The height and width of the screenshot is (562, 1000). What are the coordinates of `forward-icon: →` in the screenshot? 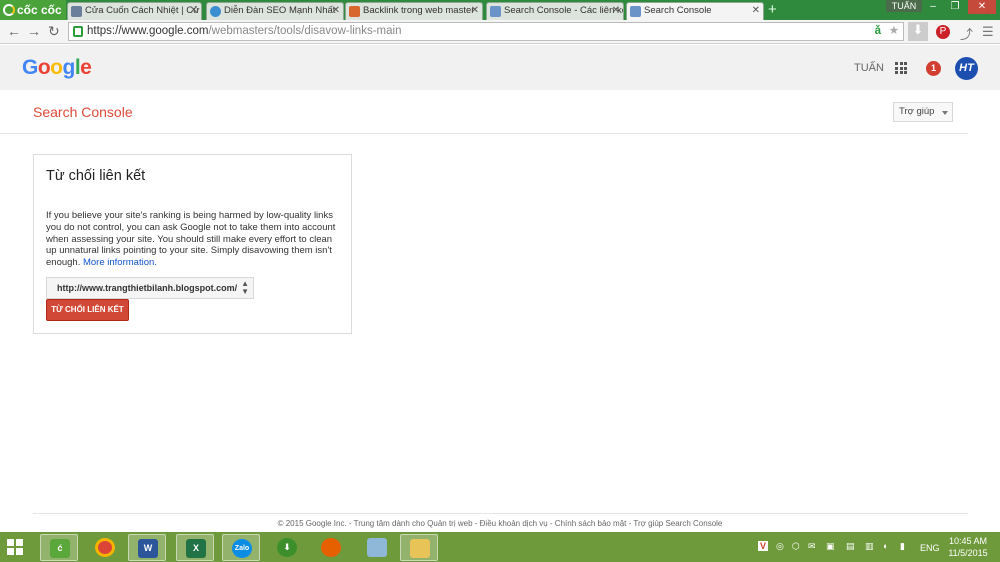 It's located at (34, 31).